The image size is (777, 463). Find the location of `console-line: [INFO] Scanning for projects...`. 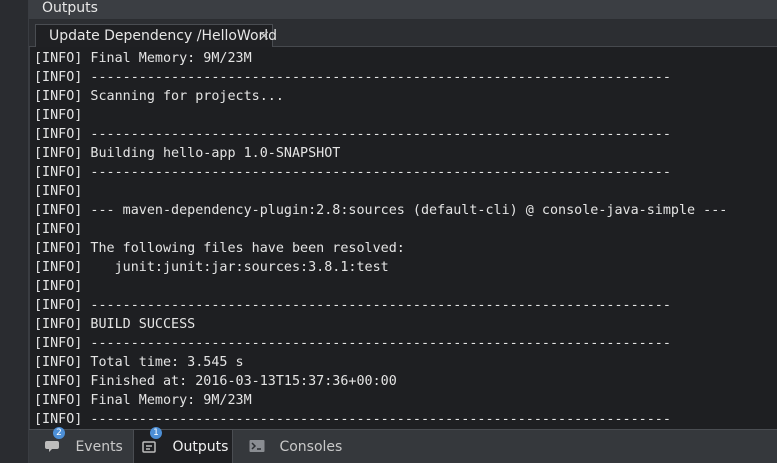

console-line: [INFO] Scanning for projects... is located at coordinates (159, 96).